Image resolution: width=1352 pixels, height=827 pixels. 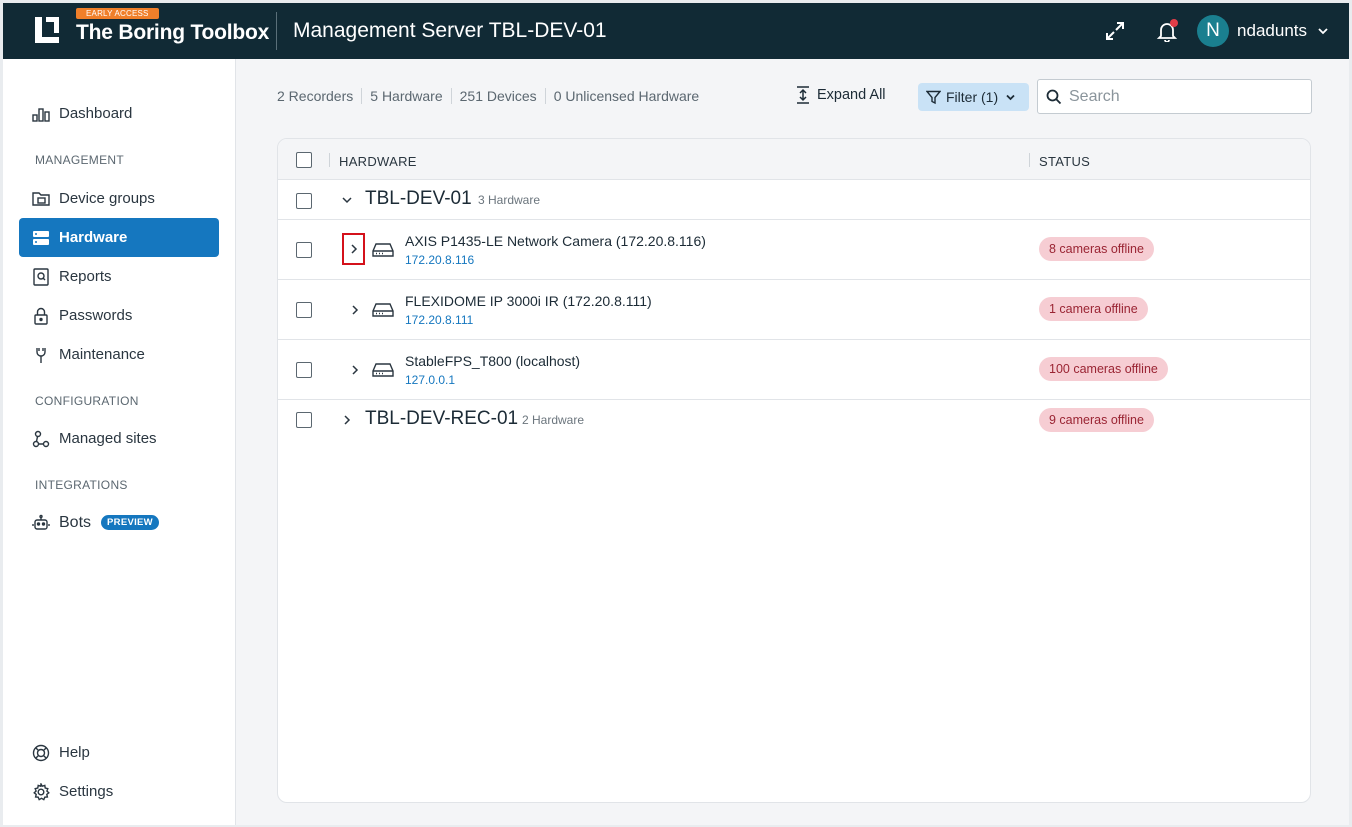 I want to click on column-header-hardware: HARDWARE, so click(x=378, y=161).